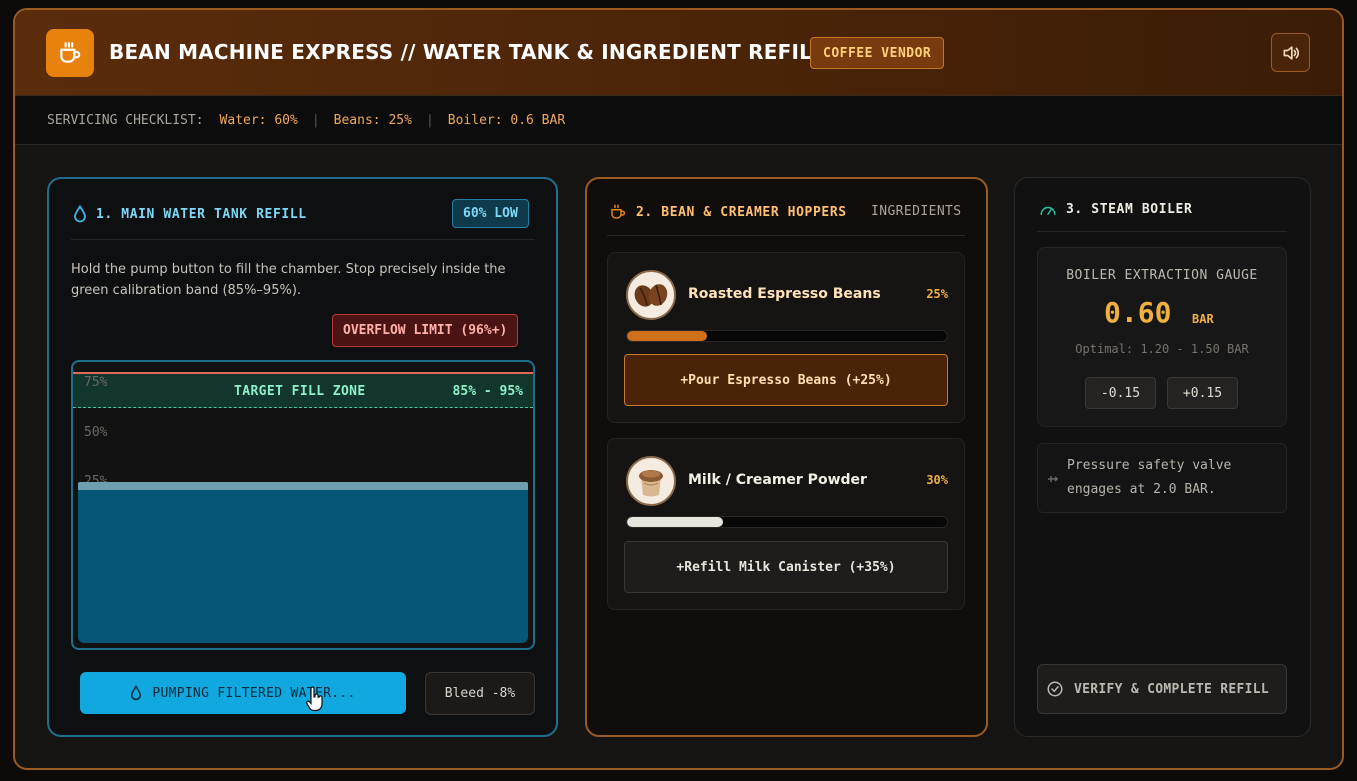 The width and height of the screenshot is (1357, 781). What do you see at coordinates (96, 382) in the screenshot?
I see `tick-label: 75%` at bounding box center [96, 382].